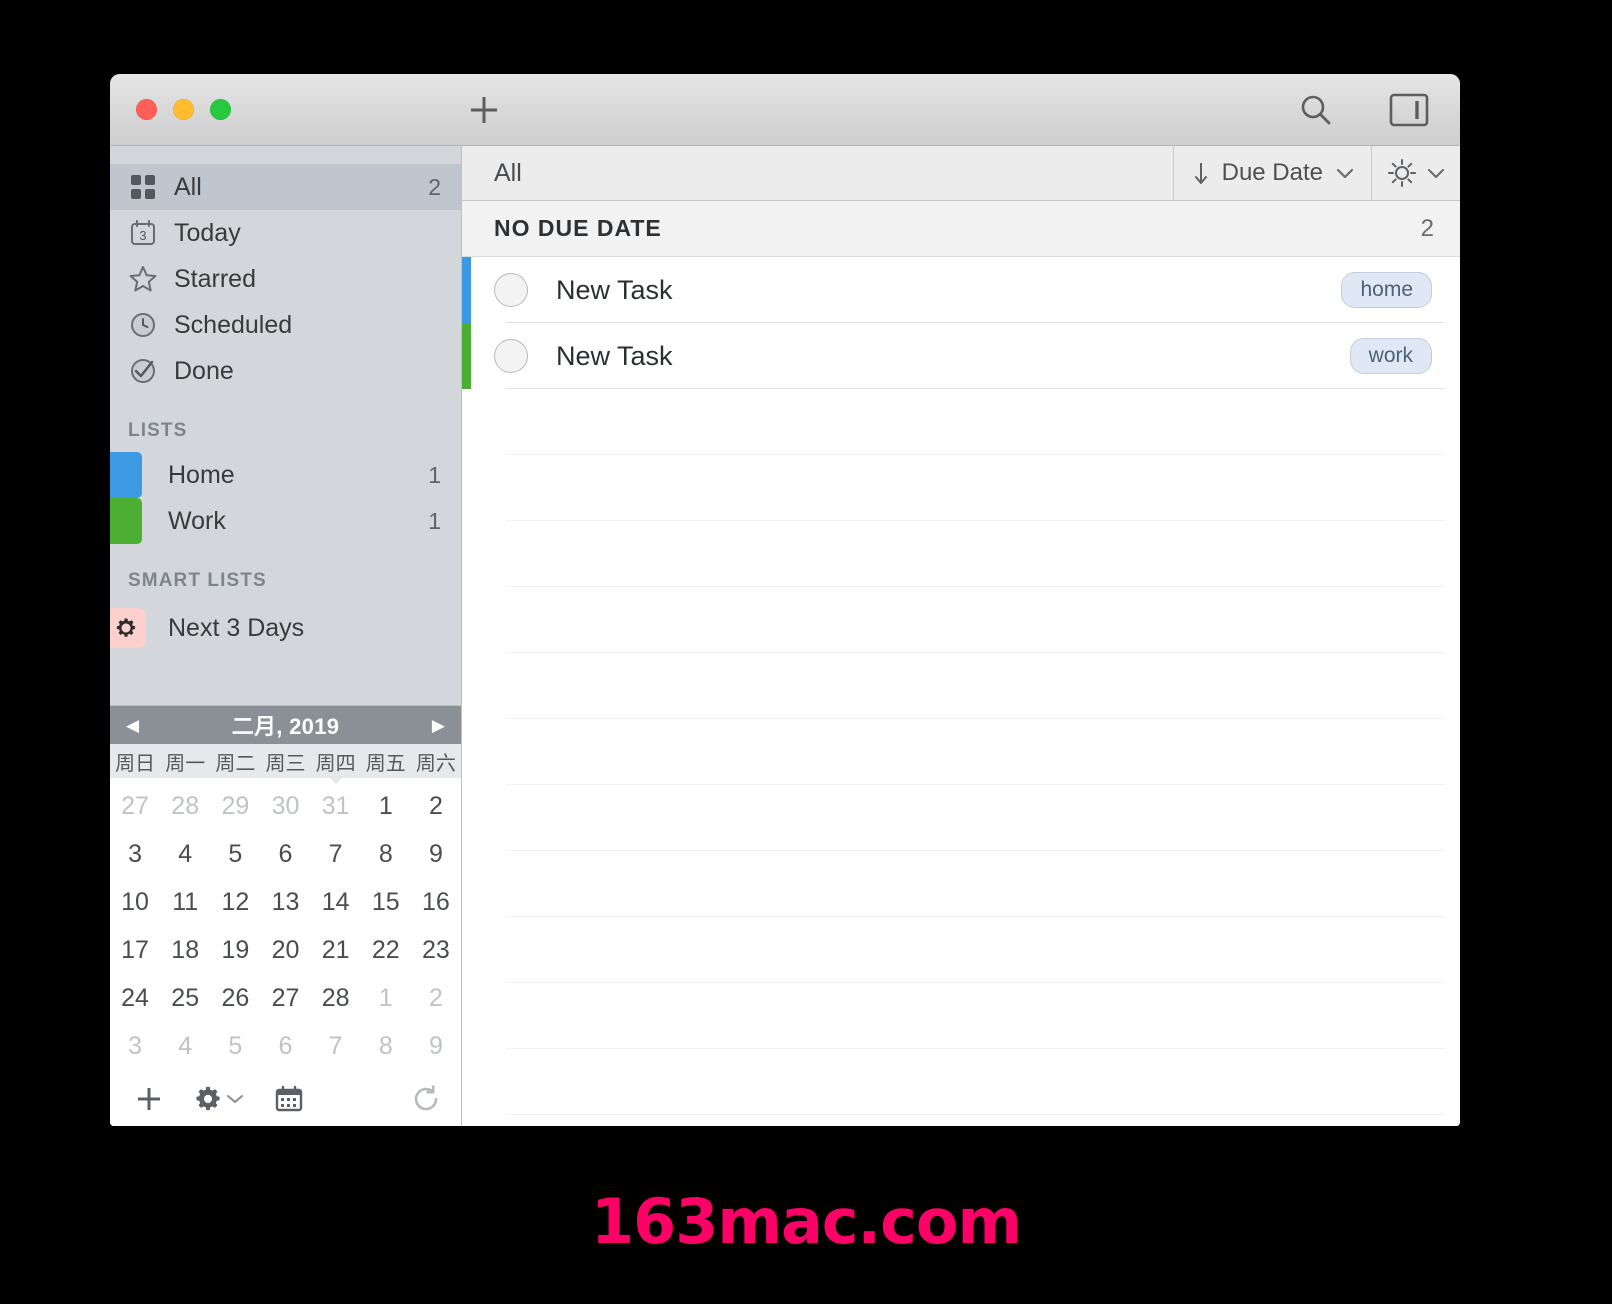 This screenshot has width=1612, height=1304. Describe the element at coordinates (336, 902) in the screenshot. I see `calendar-day-cell: 14` at that location.